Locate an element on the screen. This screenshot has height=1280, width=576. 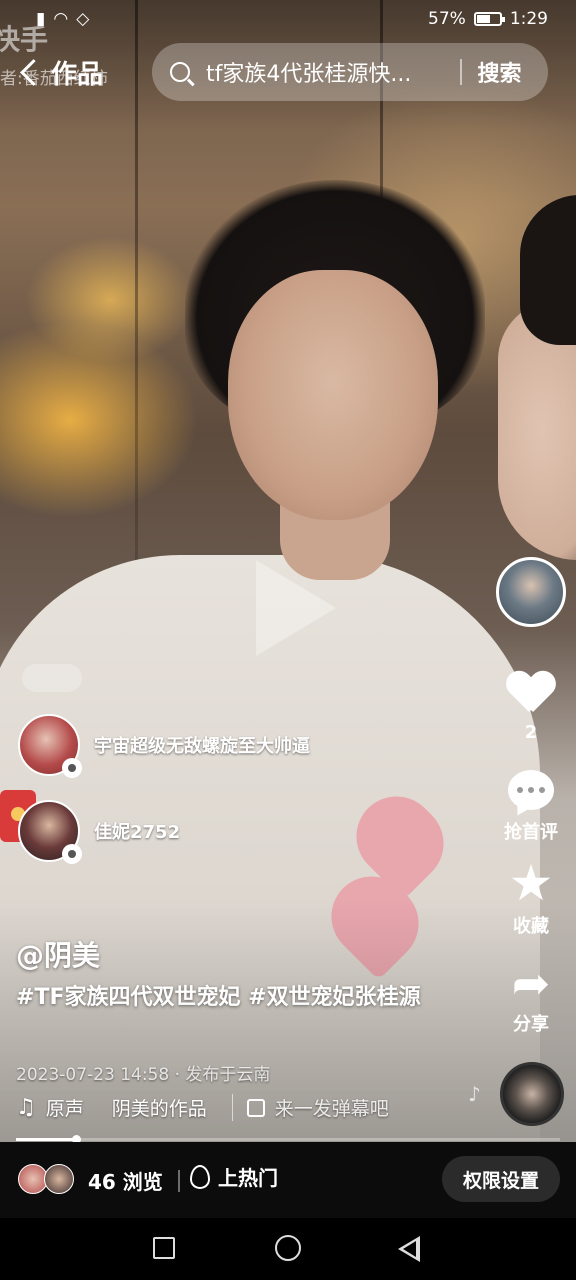
floating-note-icon: ♪ is located at coordinates (474, 1094).